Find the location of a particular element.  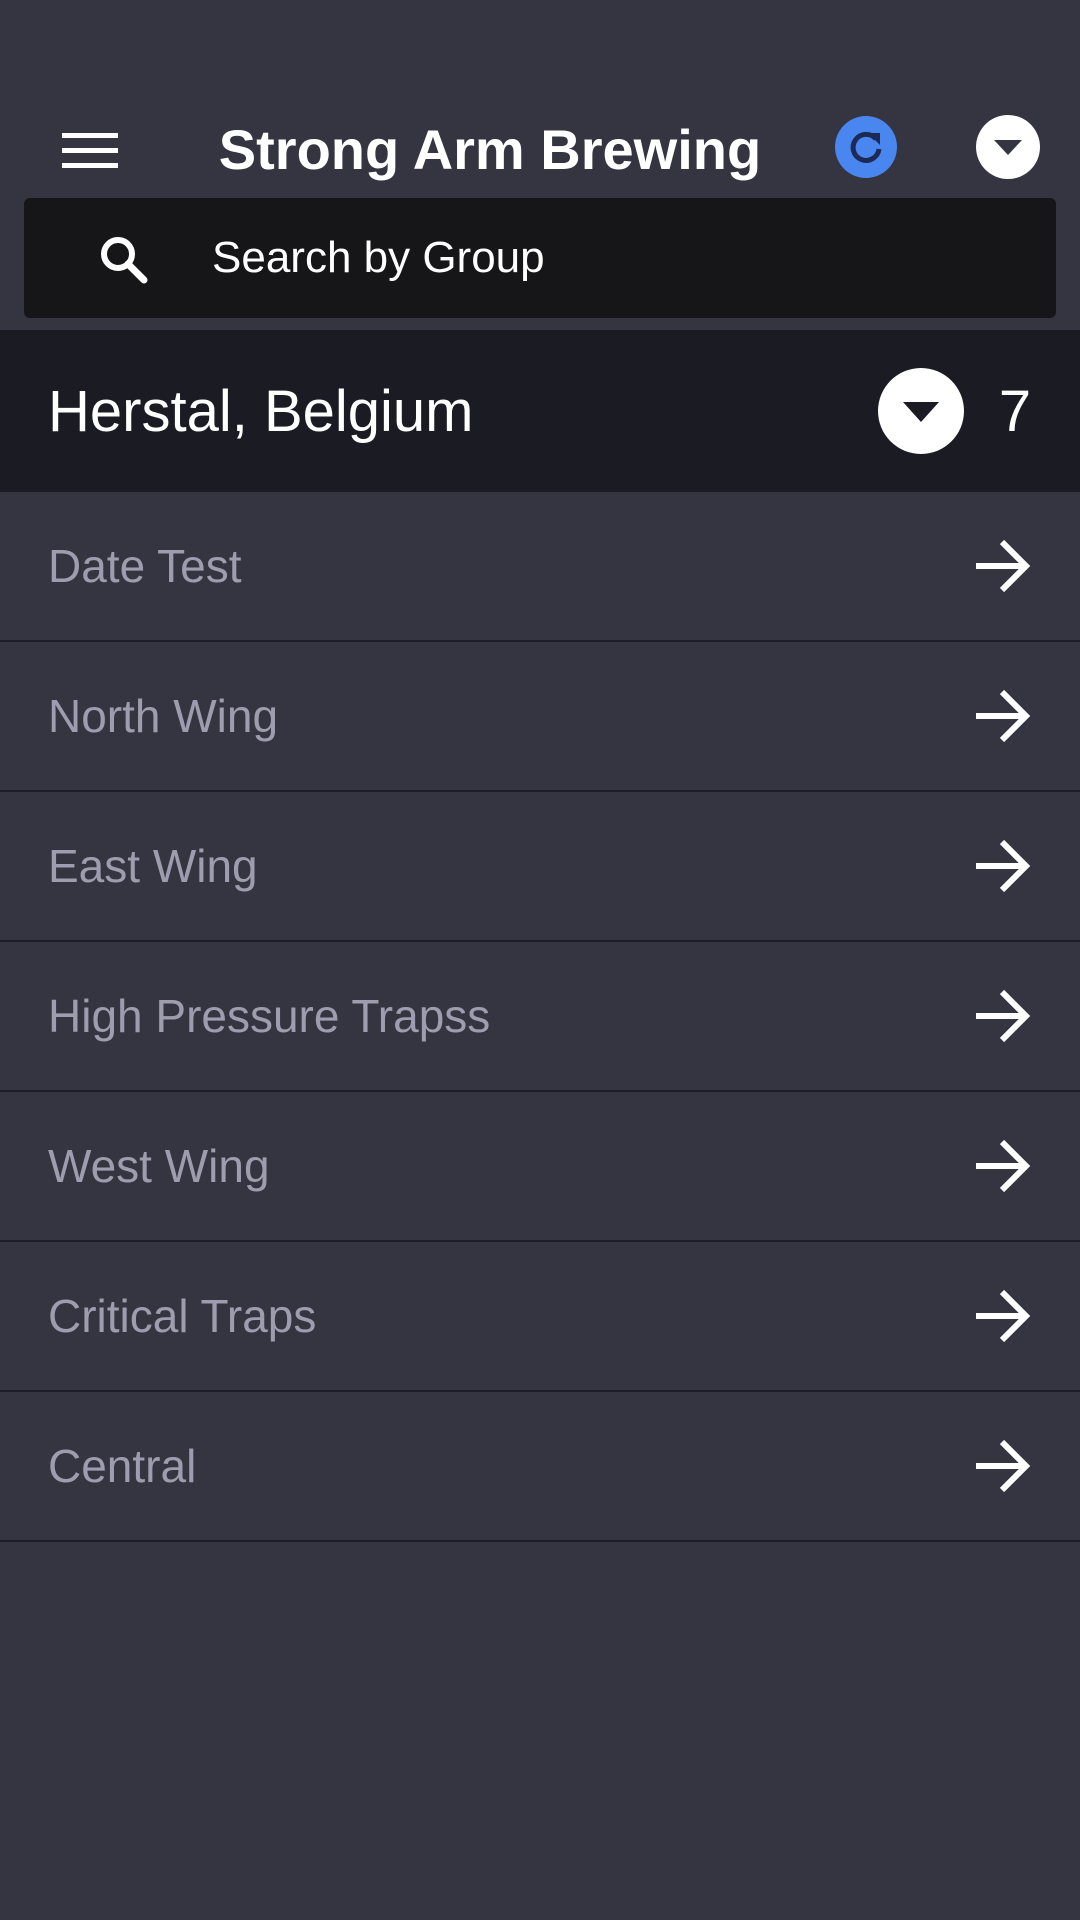

group-collapse-toggle is located at coordinates (921, 411).